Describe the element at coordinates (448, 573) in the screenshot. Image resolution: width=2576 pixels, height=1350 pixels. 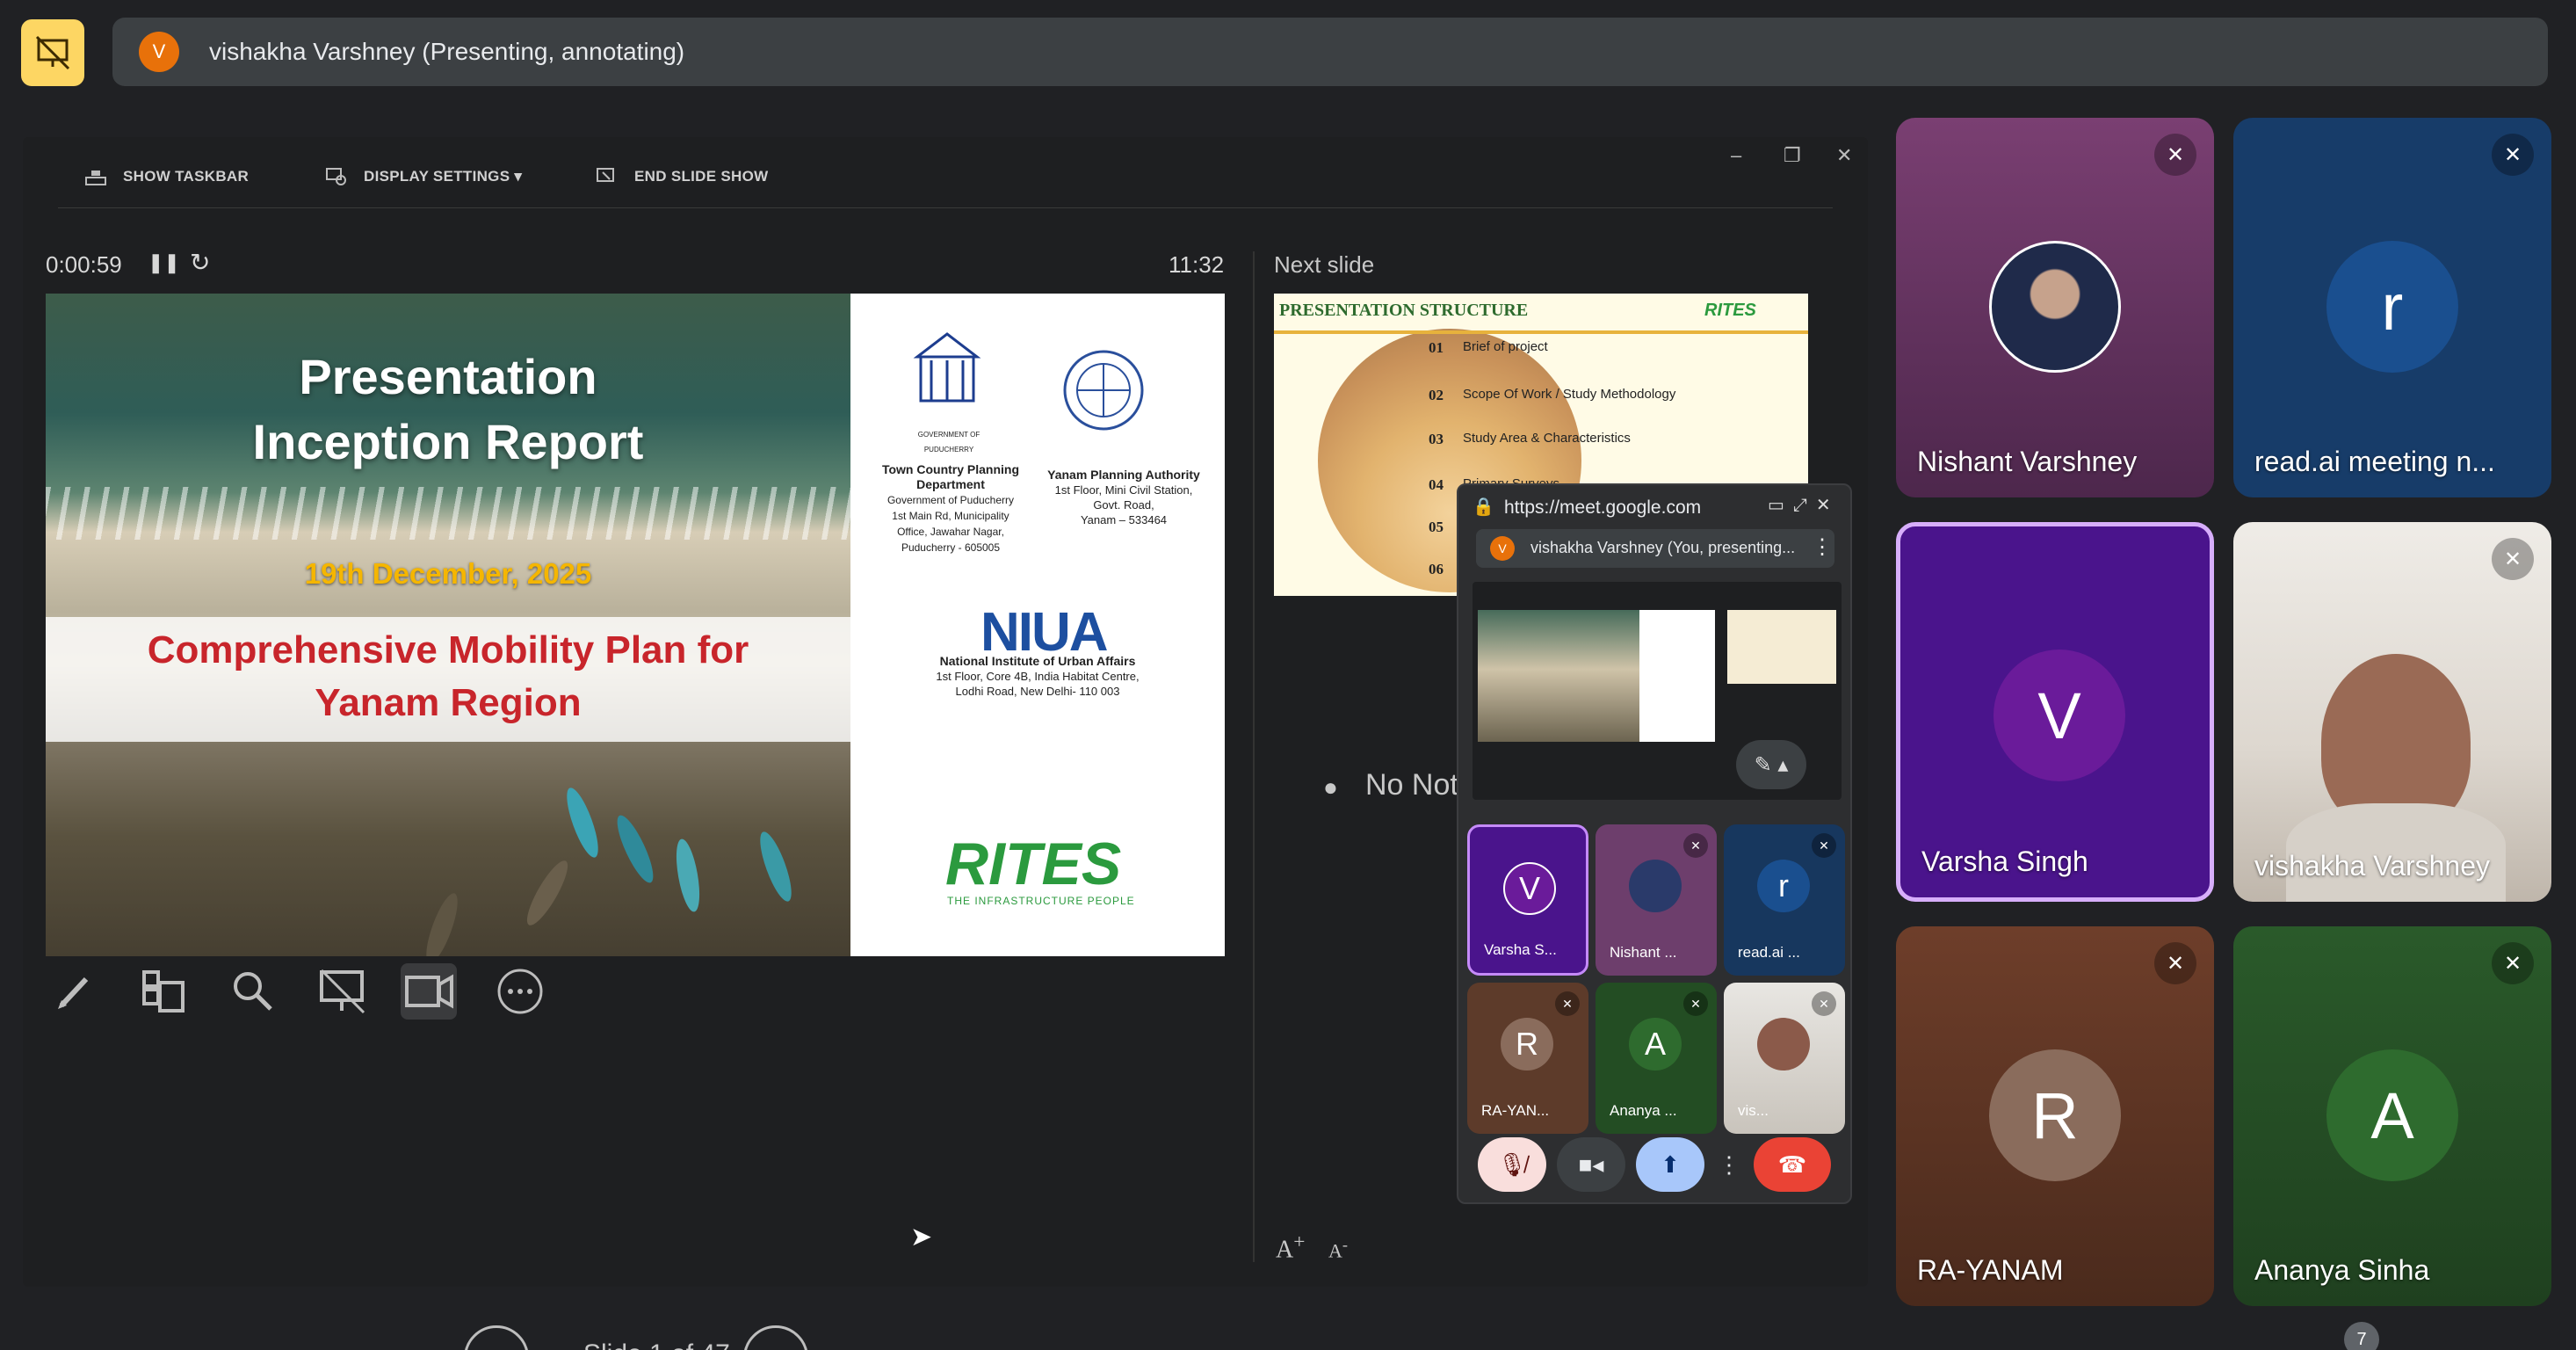
I see `slide-date: 19th December, 2025` at that location.